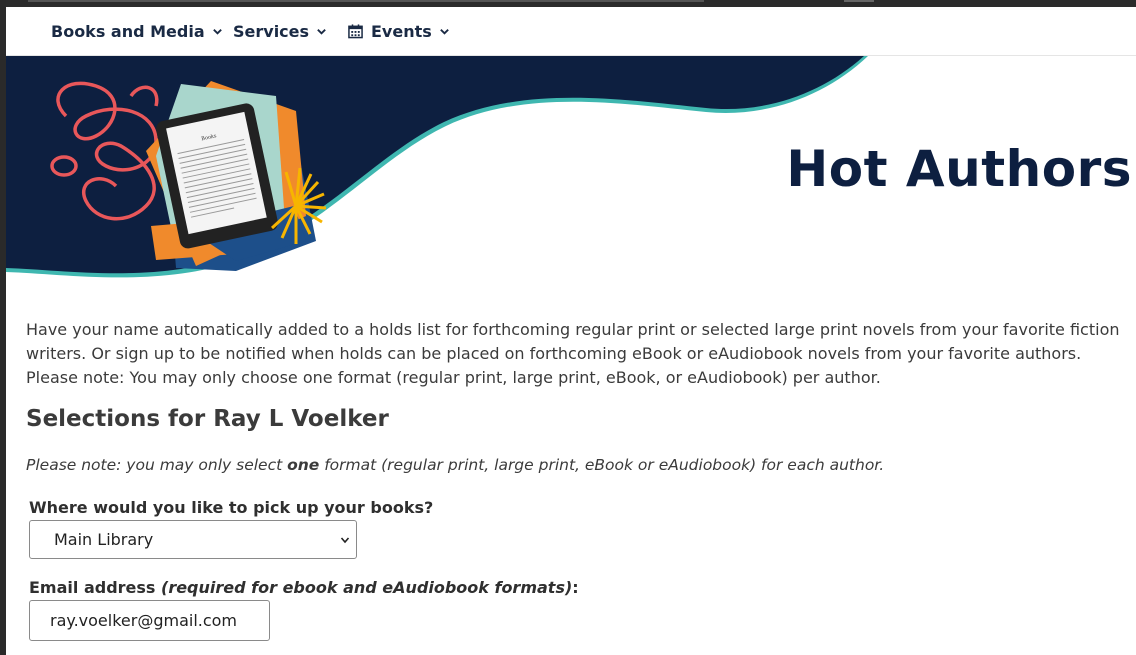  What do you see at coordinates (95, 587) in the screenshot?
I see `email-label-text: Email address` at bounding box center [95, 587].